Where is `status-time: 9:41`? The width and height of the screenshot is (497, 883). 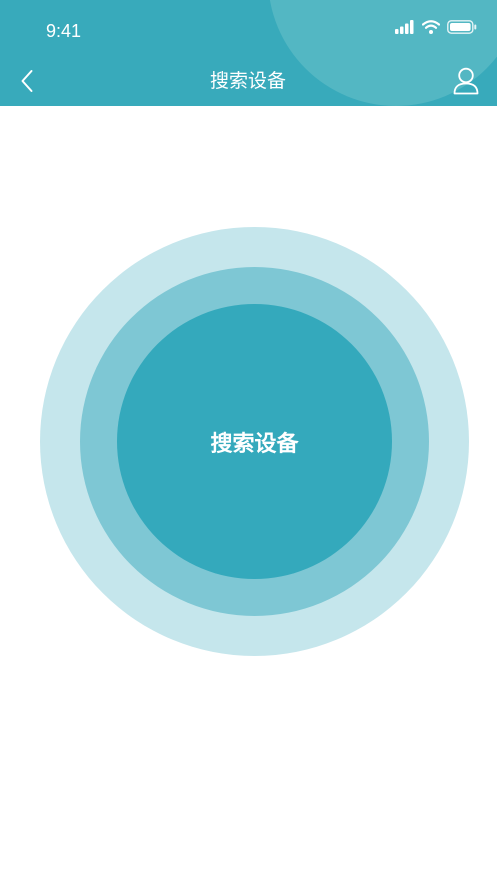
status-time: 9:41 is located at coordinates (64, 31).